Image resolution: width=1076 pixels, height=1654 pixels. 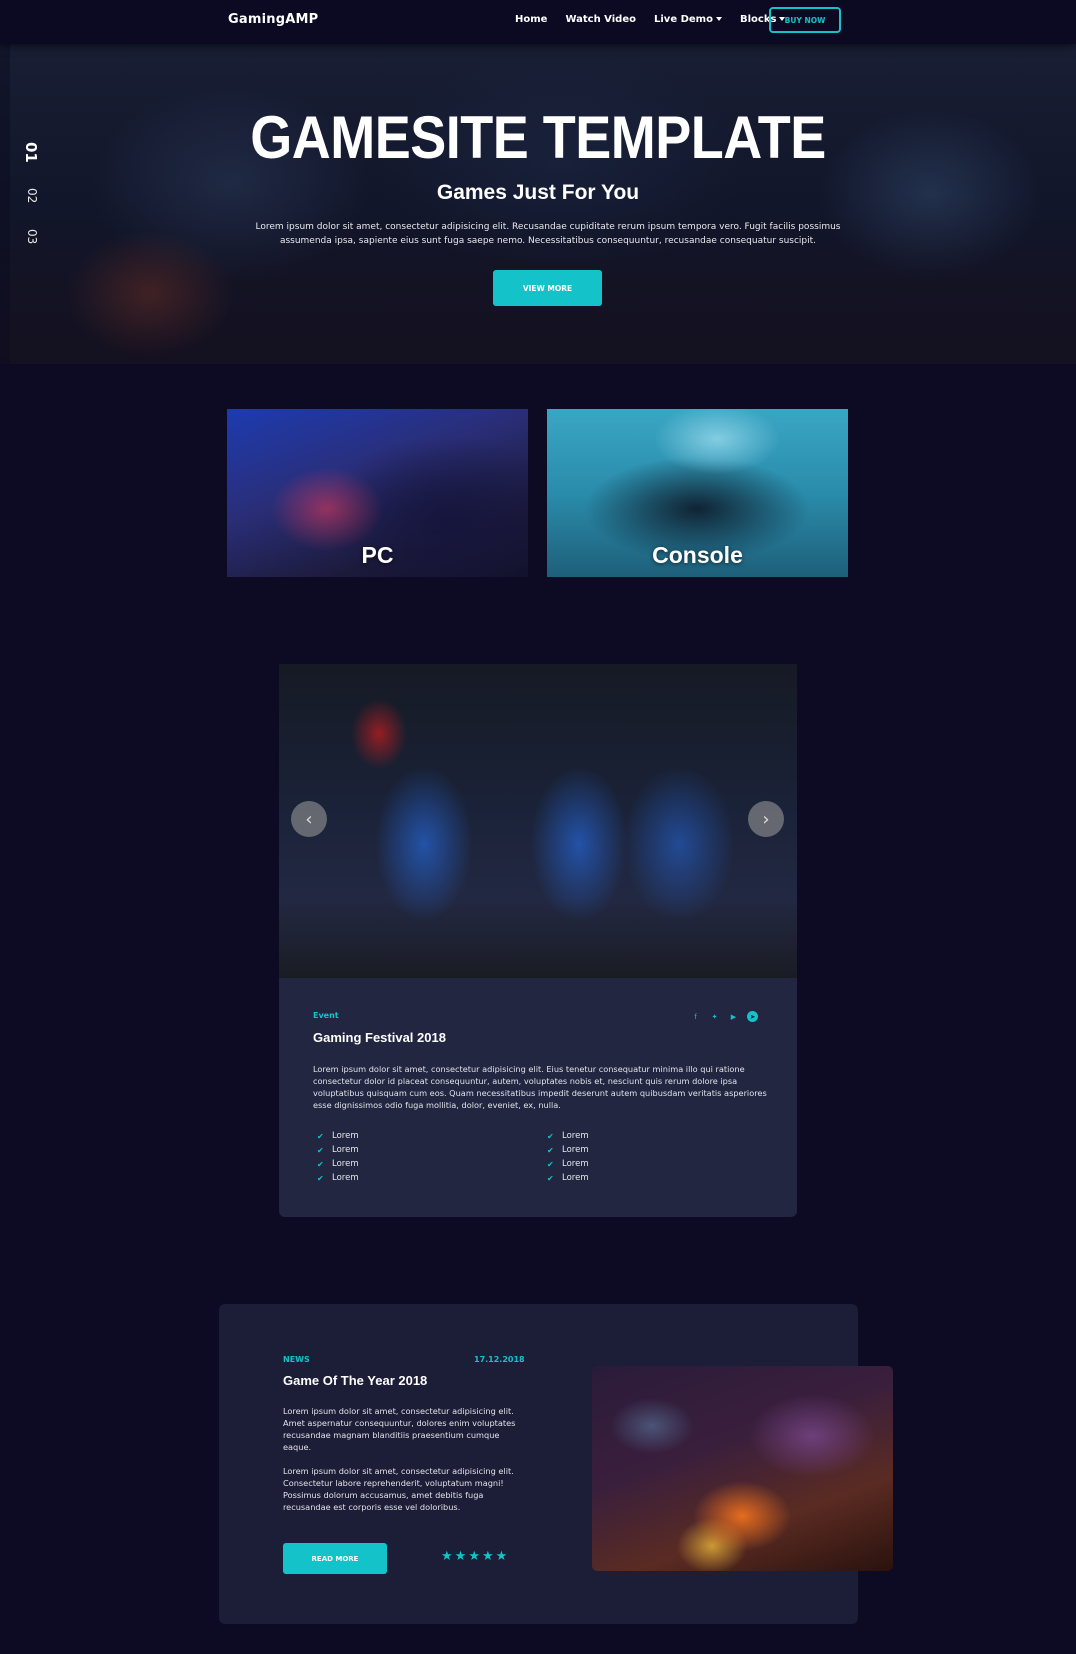 I want to click on event-carousel-image, so click(x=538, y=821).